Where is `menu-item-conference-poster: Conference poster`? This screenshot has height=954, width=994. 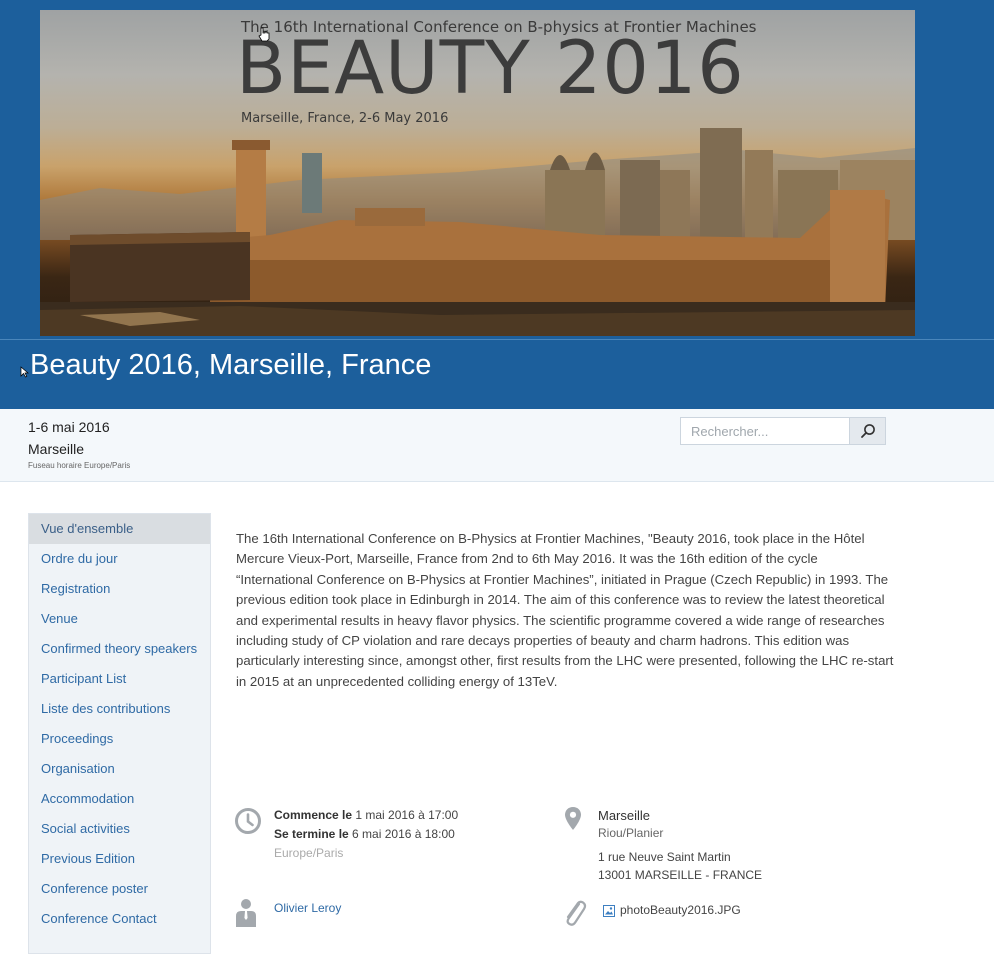
menu-item-conference-poster: Conference poster is located at coordinates (119, 889).